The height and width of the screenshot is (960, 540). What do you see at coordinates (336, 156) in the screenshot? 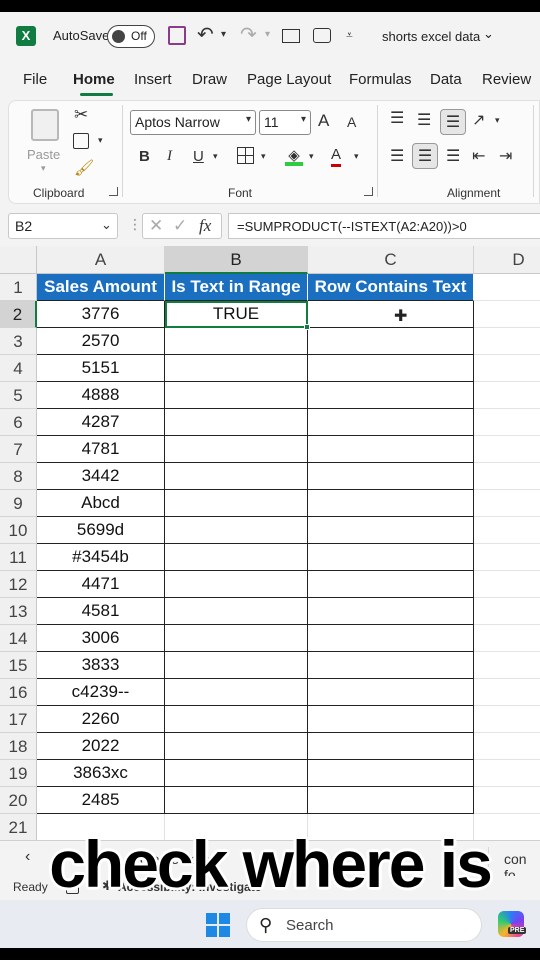
I see `font-color-button: A` at bounding box center [336, 156].